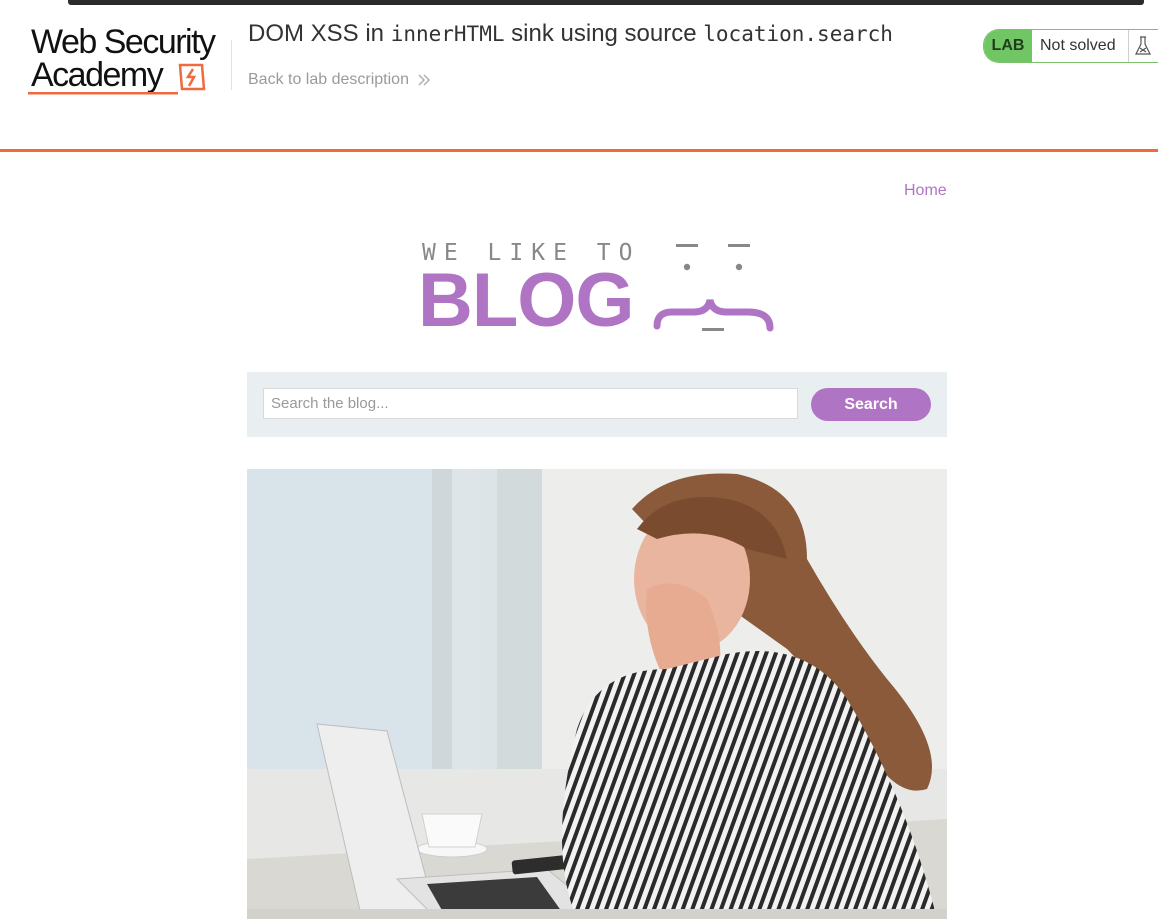 The image size is (1158, 919). Describe the element at coordinates (530, 403) in the screenshot. I see `search-input` at that location.